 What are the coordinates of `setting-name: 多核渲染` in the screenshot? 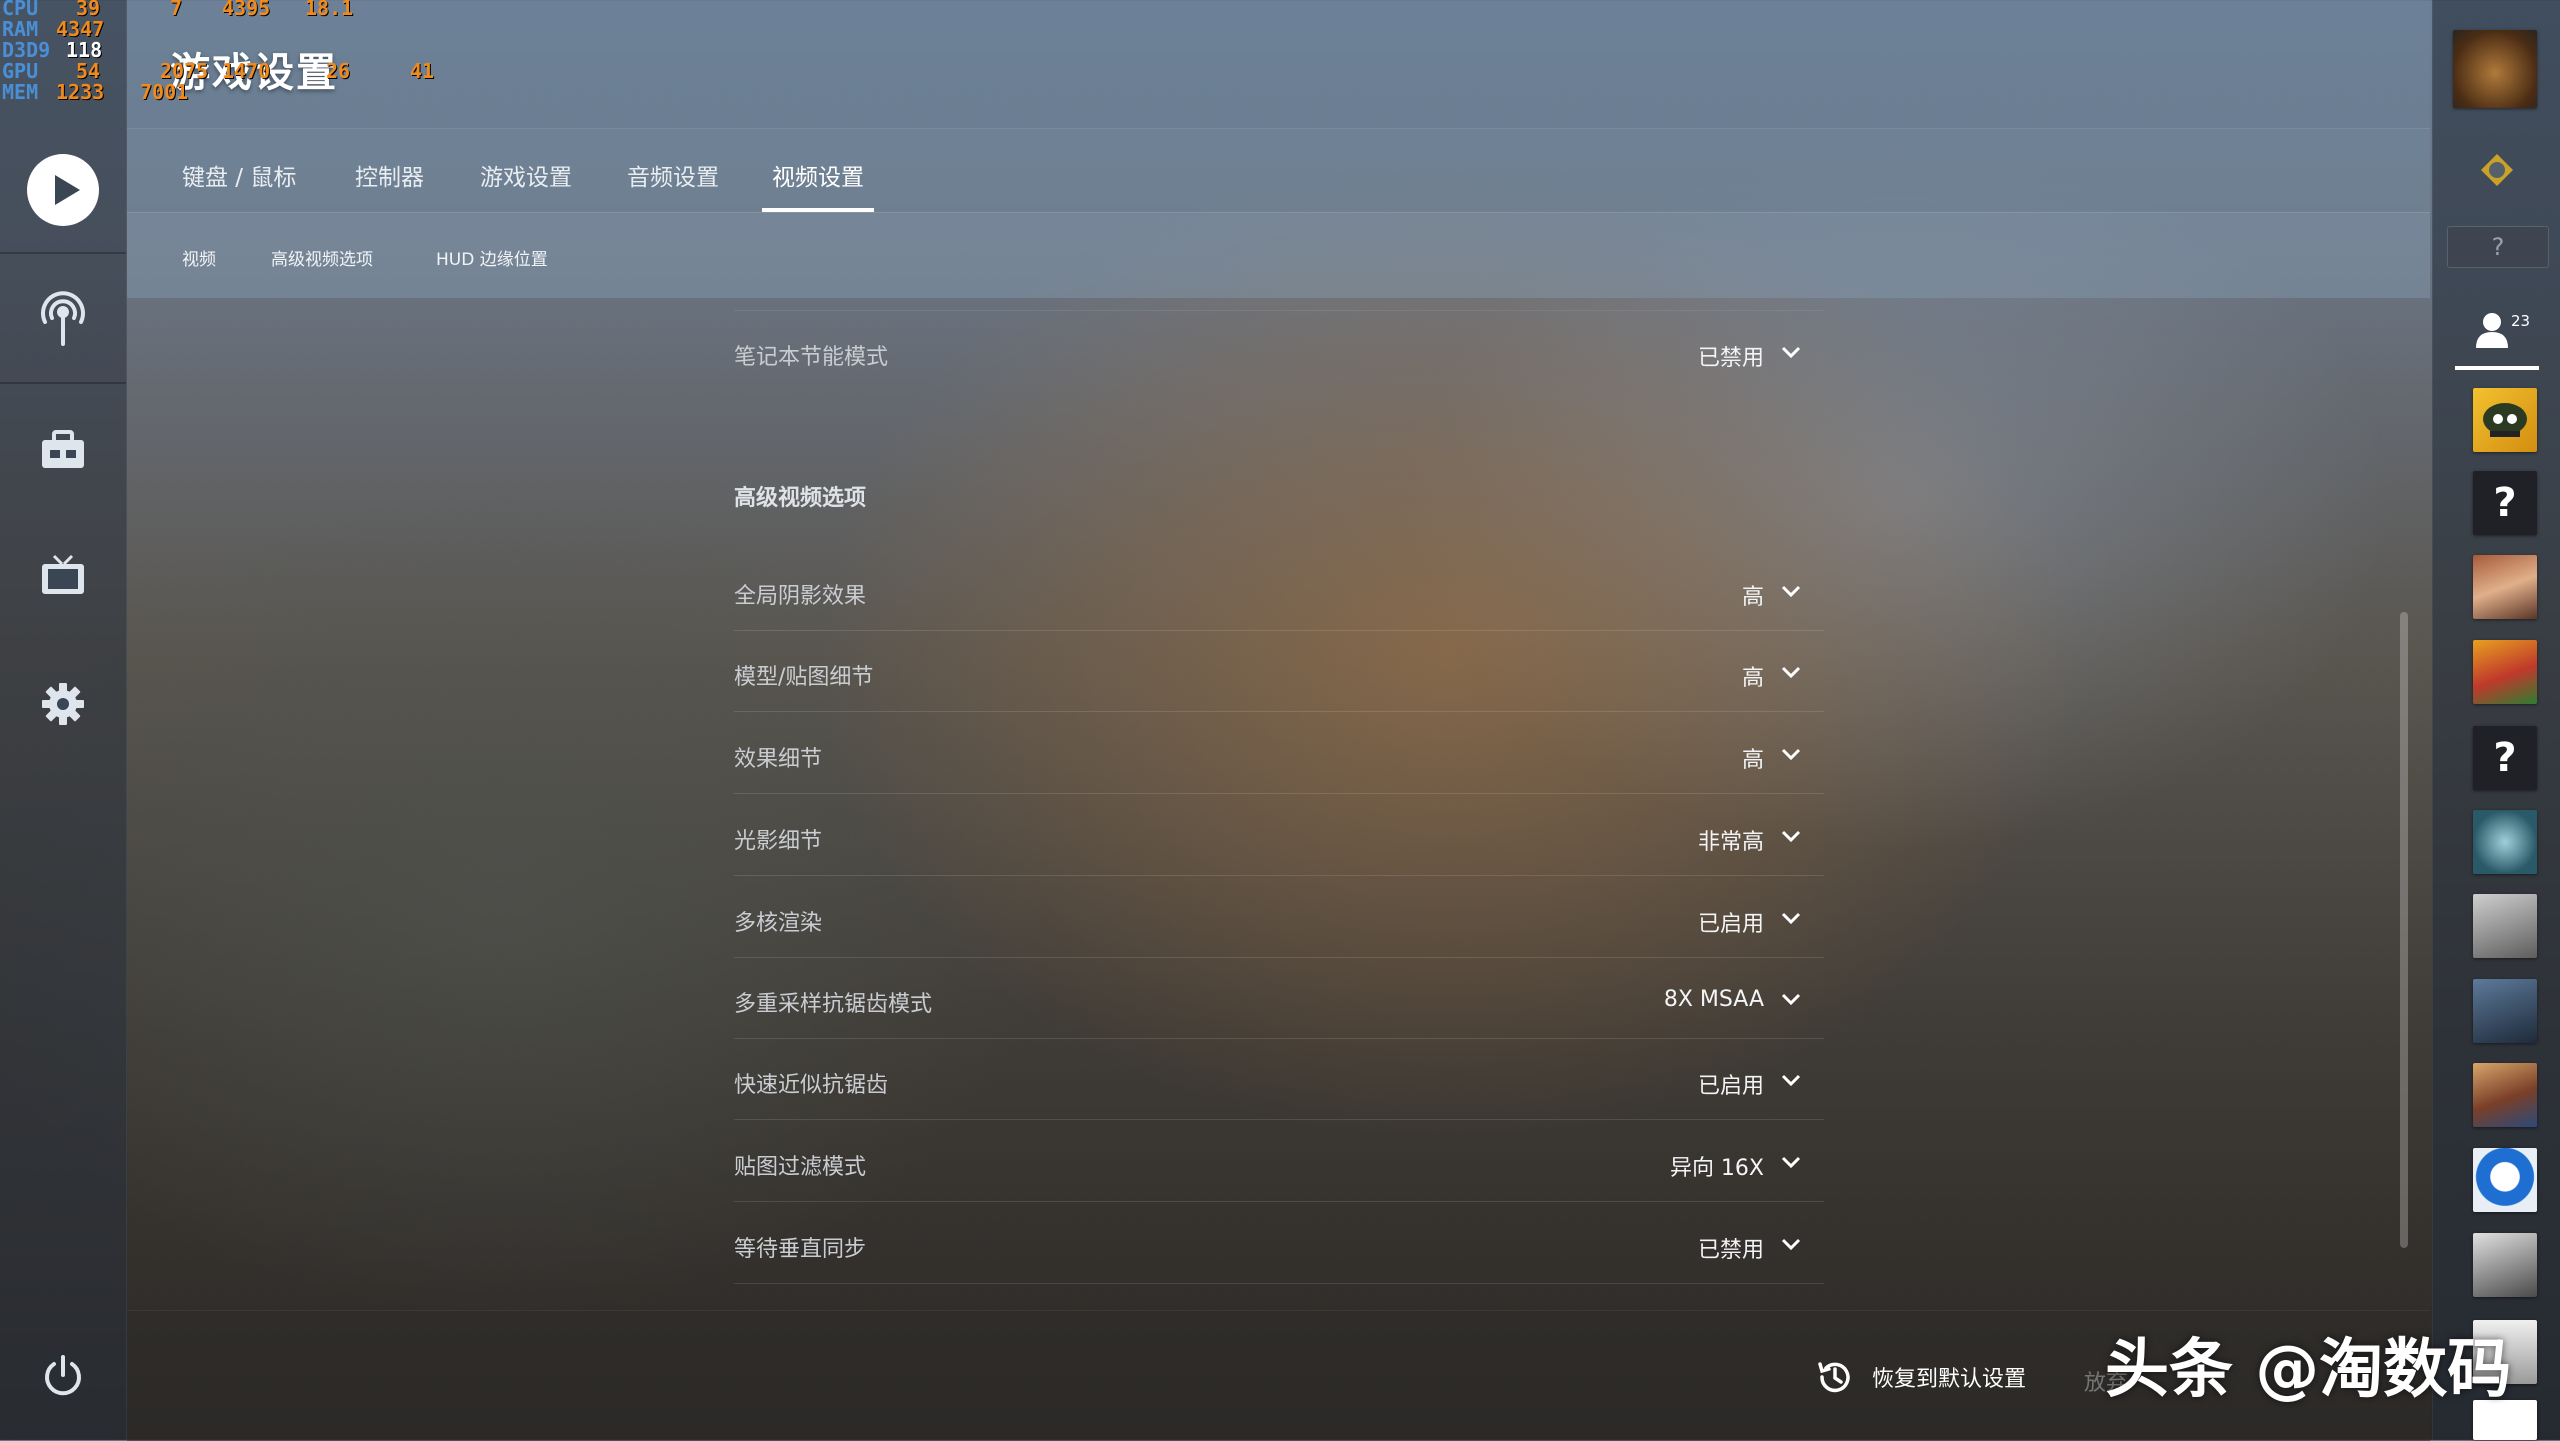 It's located at (778, 923).